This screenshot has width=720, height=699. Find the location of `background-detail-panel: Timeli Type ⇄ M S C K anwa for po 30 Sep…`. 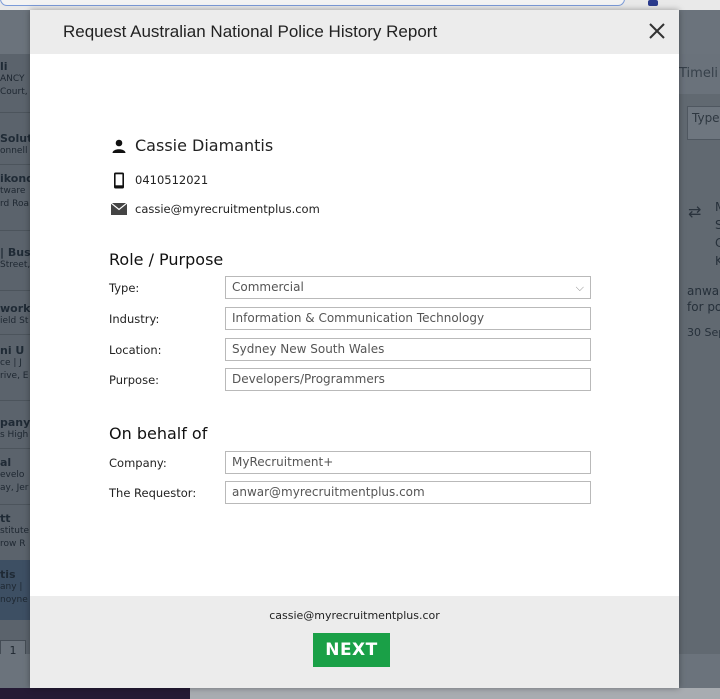

background-detail-panel: Timeli Type ⇄ M S C K anwa for po 30 Sep… is located at coordinates (699, 354).